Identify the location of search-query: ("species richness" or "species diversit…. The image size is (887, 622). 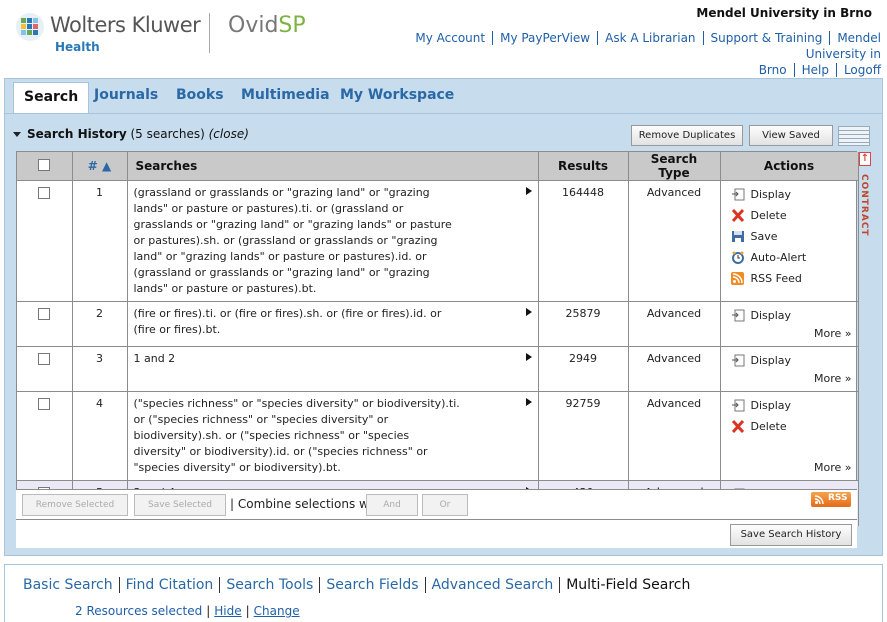
(299, 436).